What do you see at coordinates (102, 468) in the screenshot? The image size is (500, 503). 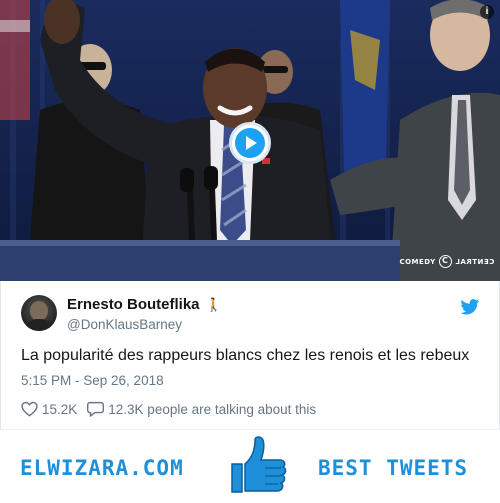 I see `site-name: ELWIZARA.COM` at bounding box center [102, 468].